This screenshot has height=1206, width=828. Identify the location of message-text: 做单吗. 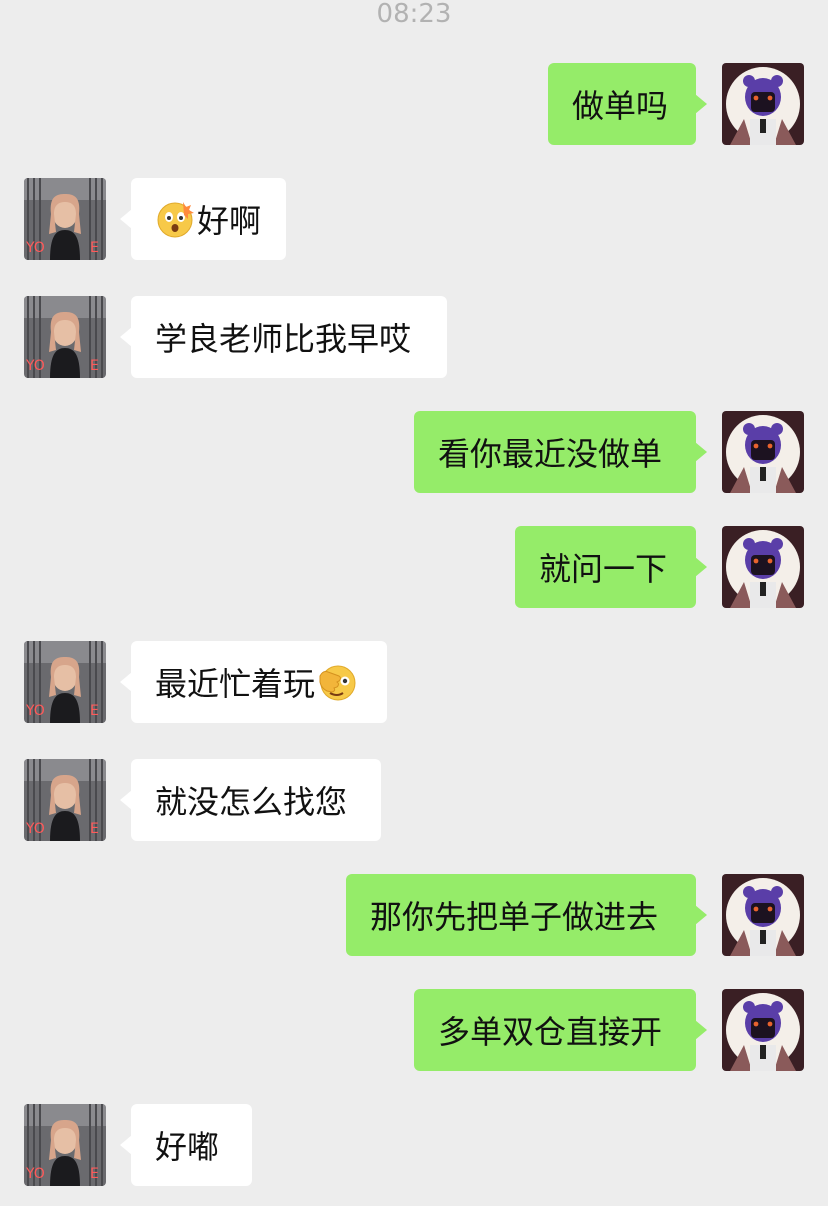
(620, 106).